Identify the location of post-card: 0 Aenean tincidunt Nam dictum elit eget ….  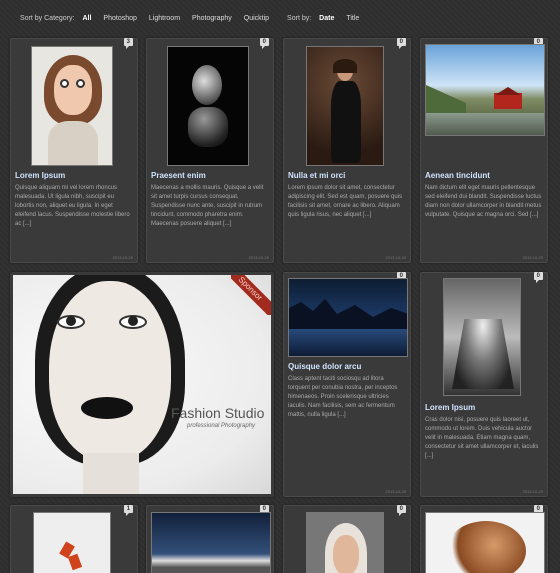
(484, 150).